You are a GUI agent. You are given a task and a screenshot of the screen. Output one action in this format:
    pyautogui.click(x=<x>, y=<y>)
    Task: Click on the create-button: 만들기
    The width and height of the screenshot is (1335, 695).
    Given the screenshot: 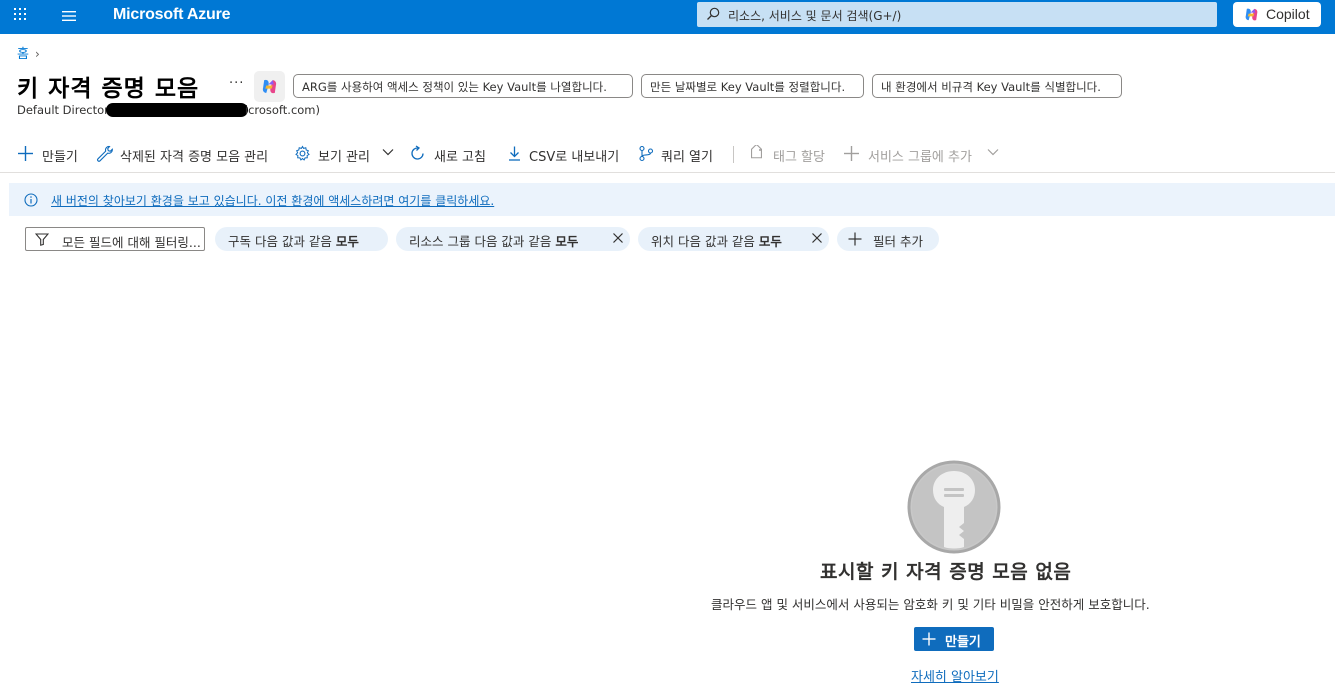 What is the action you would take?
    pyautogui.click(x=50, y=154)
    